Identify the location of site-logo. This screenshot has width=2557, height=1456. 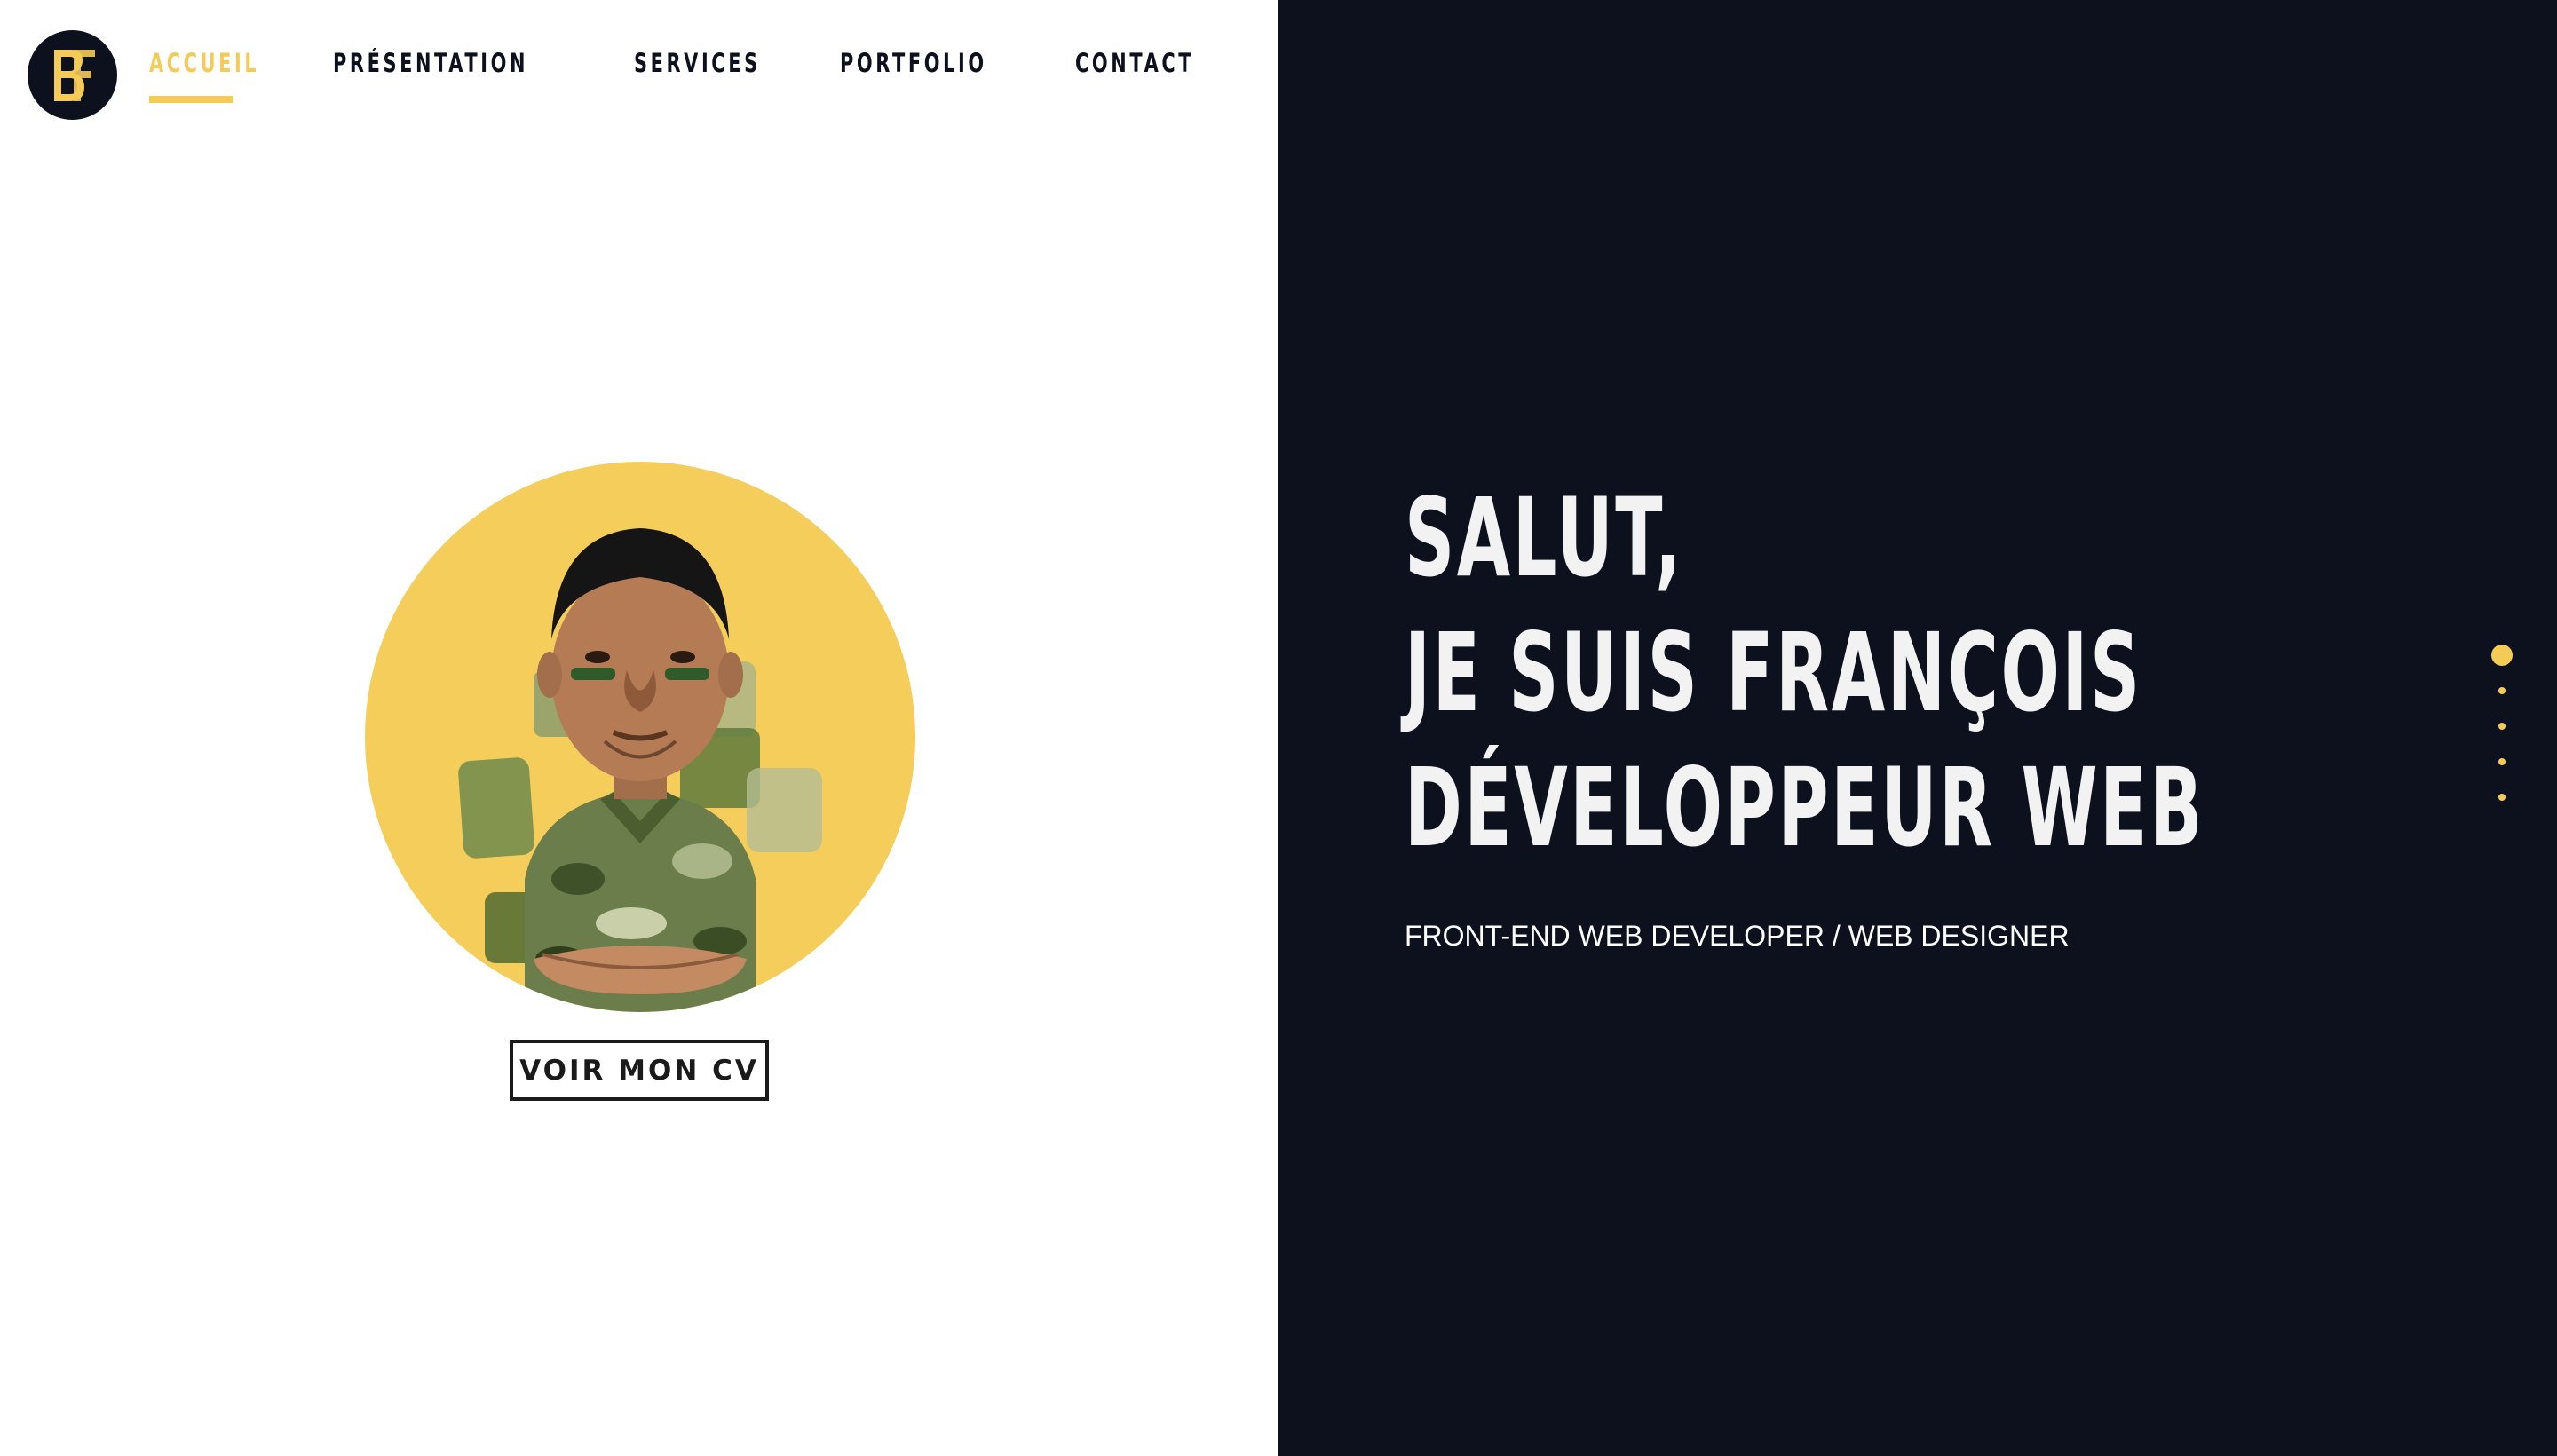
(72, 75).